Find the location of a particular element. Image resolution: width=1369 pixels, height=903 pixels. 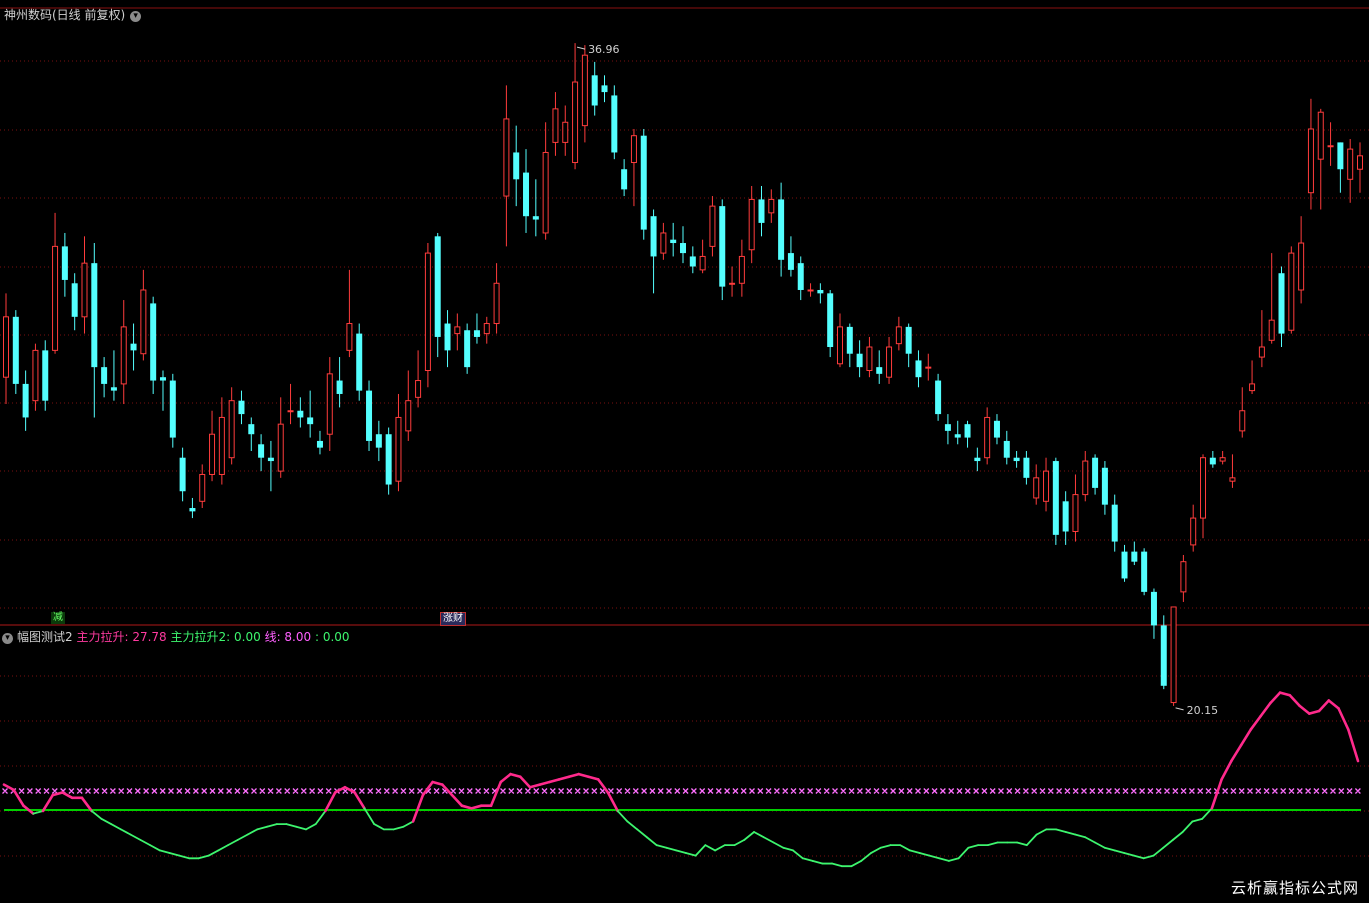

signal-tag-left: 减 is located at coordinates (58, 618).